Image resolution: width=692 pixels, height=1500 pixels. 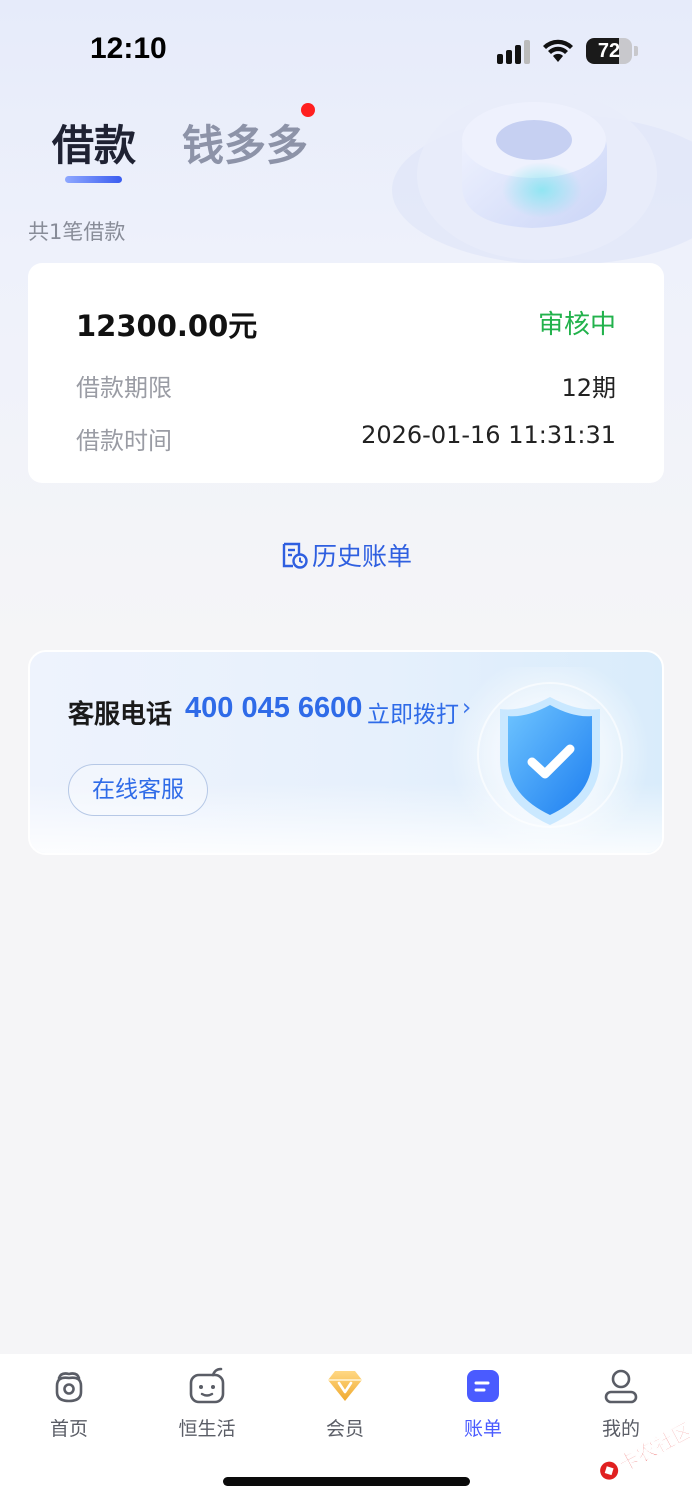 I want to click on watermark-logo: 卡农社区, so click(x=645, y=1448).